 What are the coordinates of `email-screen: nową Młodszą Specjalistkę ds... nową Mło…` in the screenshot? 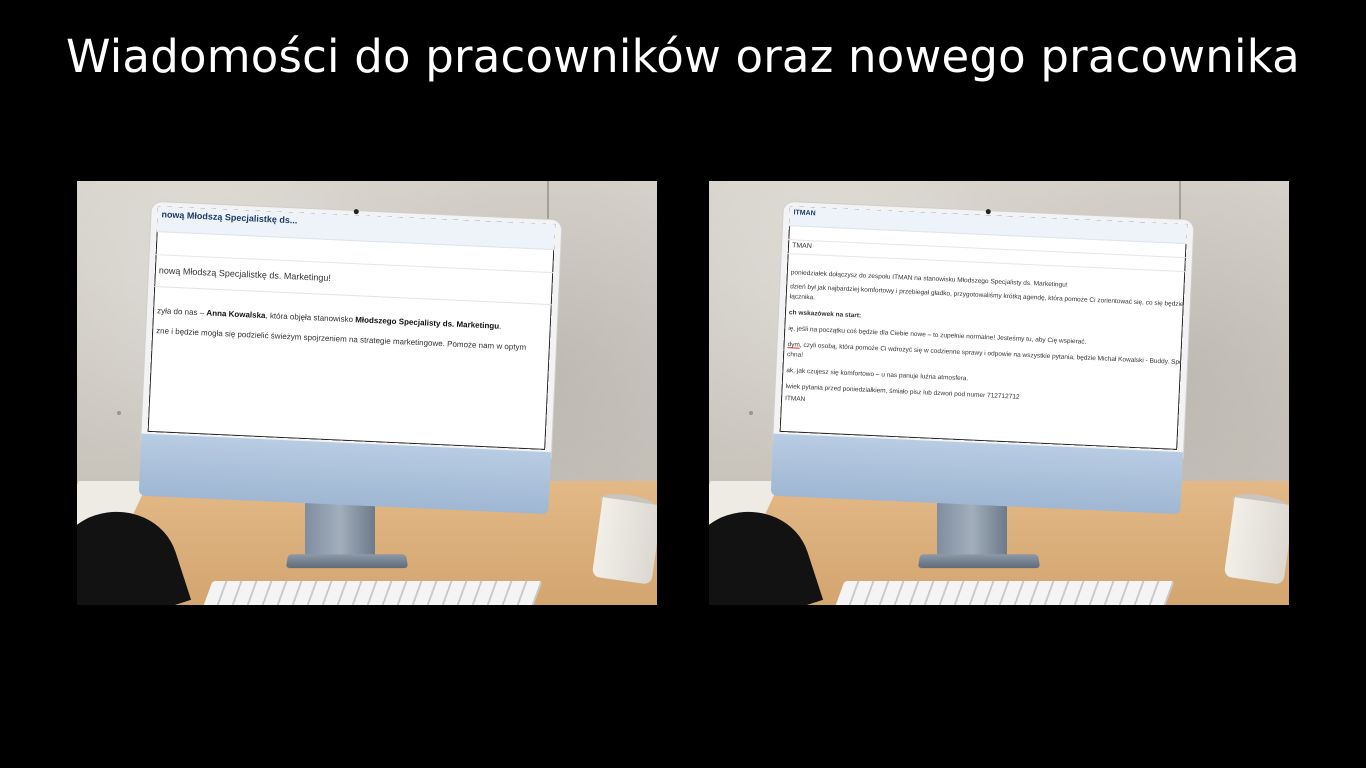 It's located at (351, 328).